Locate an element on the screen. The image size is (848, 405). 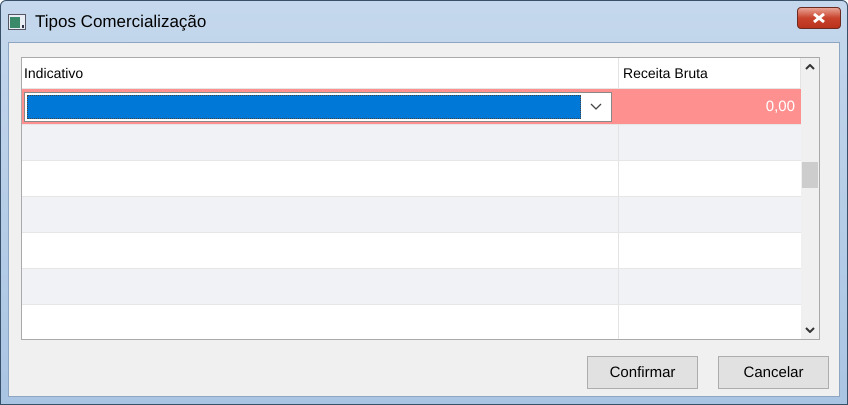
scroll-up-icon is located at coordinates (810, 67).